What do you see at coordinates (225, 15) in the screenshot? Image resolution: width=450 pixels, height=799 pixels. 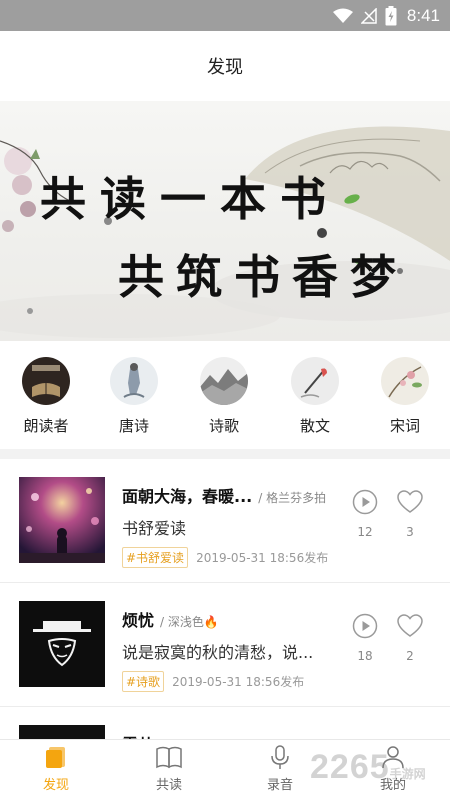 I see `status-bar: 8:41` at bounding box center [225, 15].